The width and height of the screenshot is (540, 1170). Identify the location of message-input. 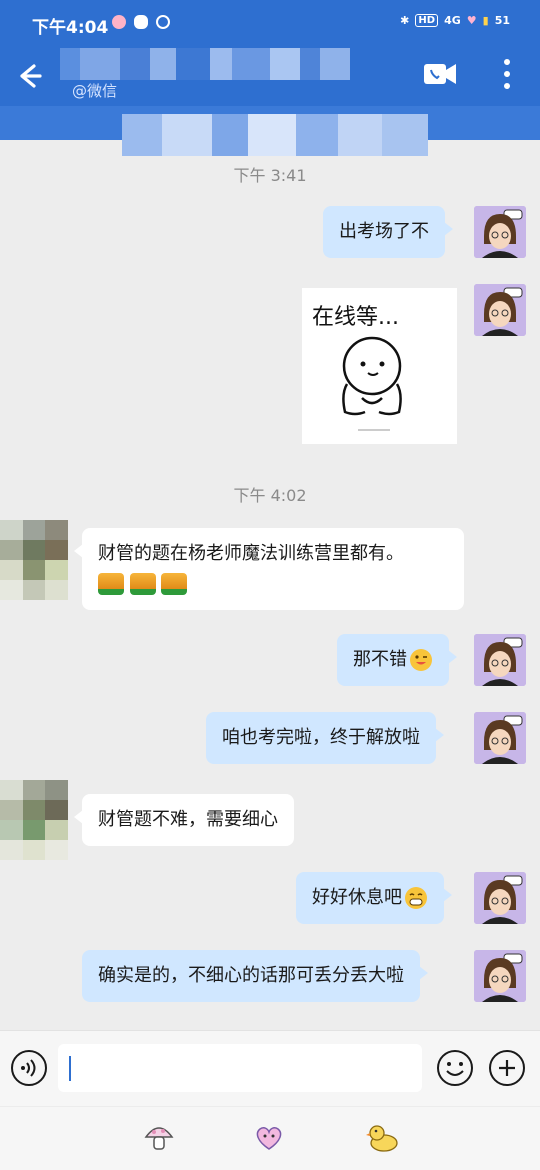
(240, 1068).